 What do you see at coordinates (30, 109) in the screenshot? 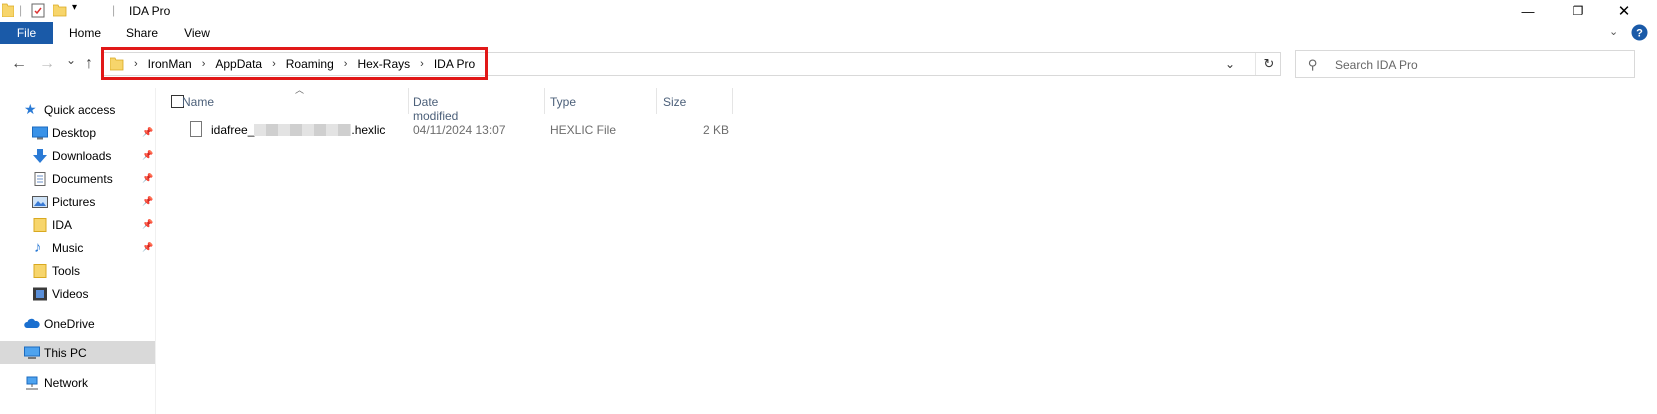
I see `star-icon: ★` at bounding box center [30, 109].